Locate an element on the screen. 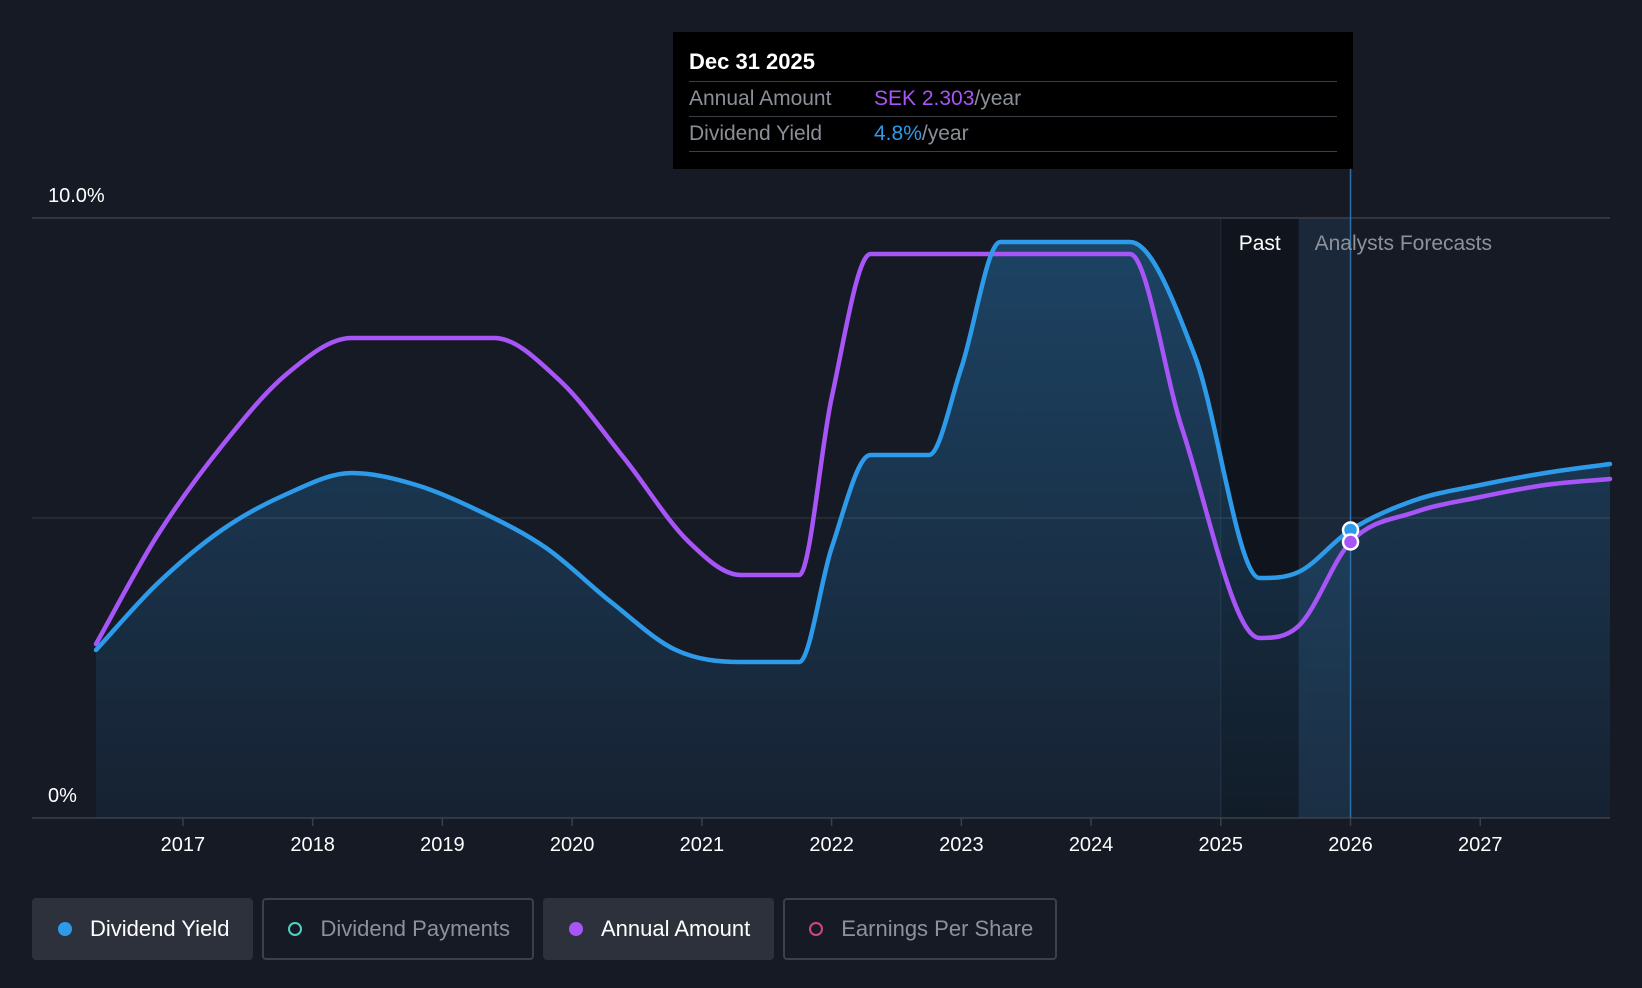 This screenshot has width=1642, height=988. legend-item-dividend-yield: Dividend Yield is located at coordinates (143, 929).